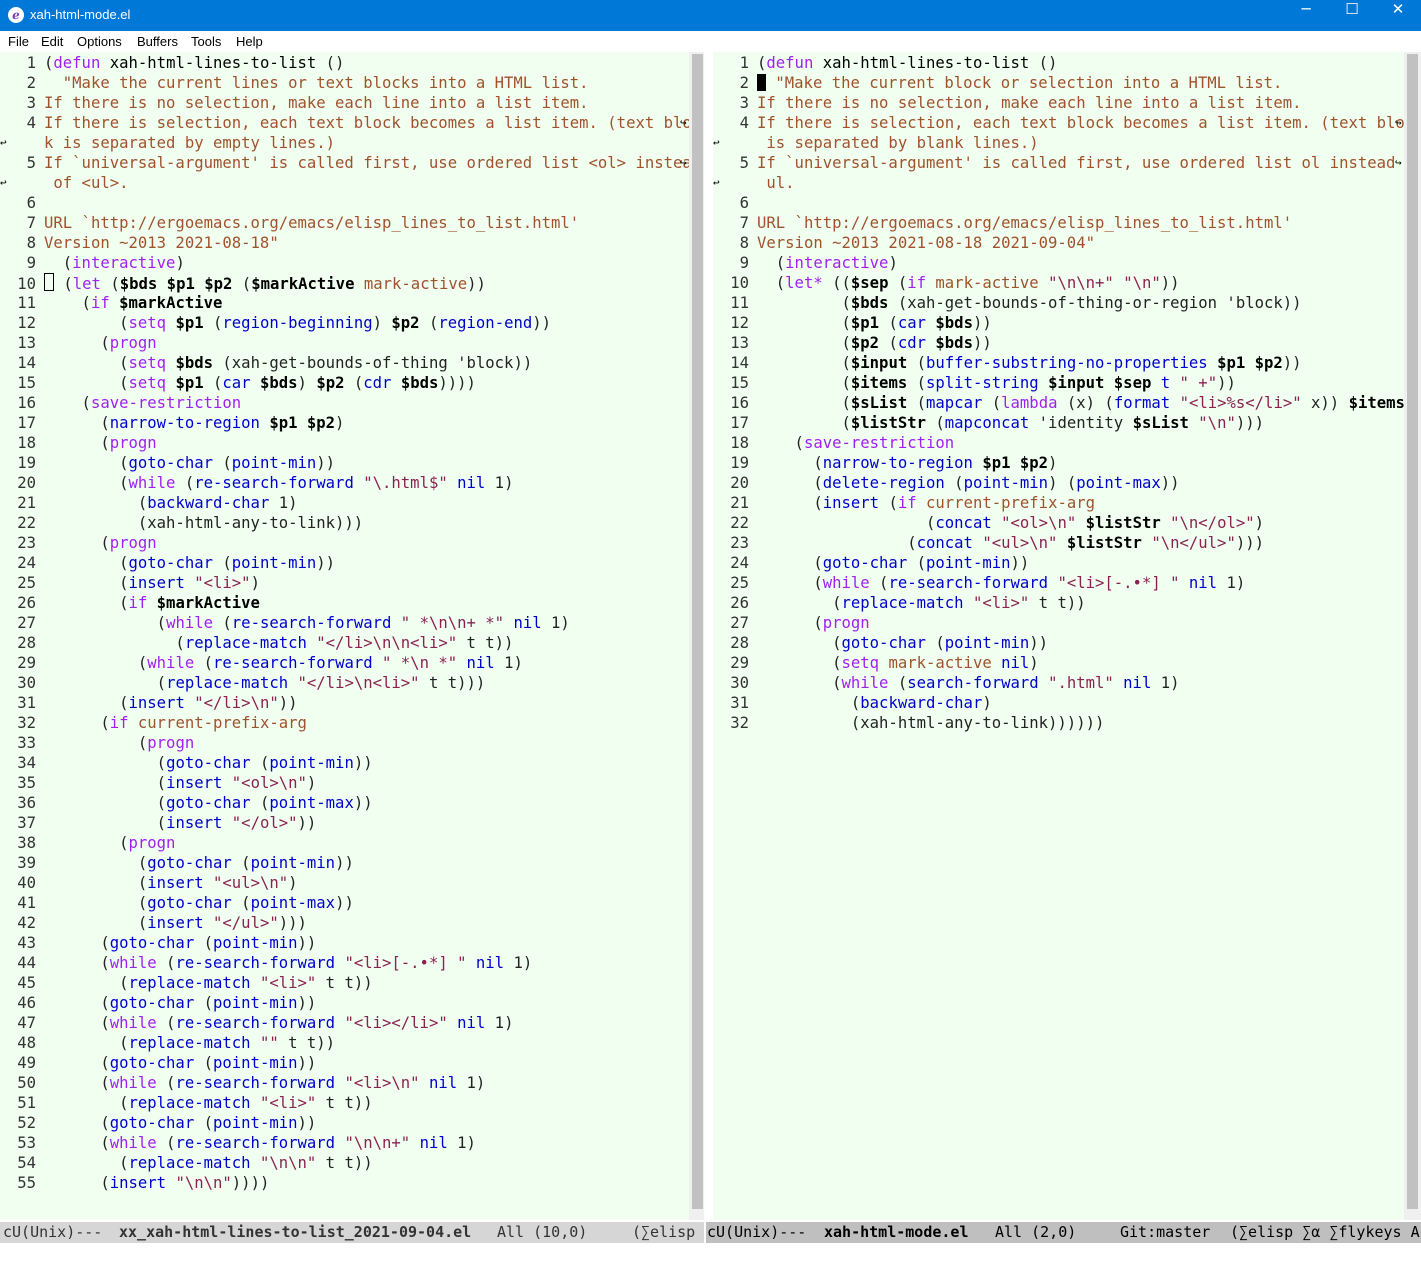  I want to click on code-text: (replace-match "" t t)), so click(189, 1043).